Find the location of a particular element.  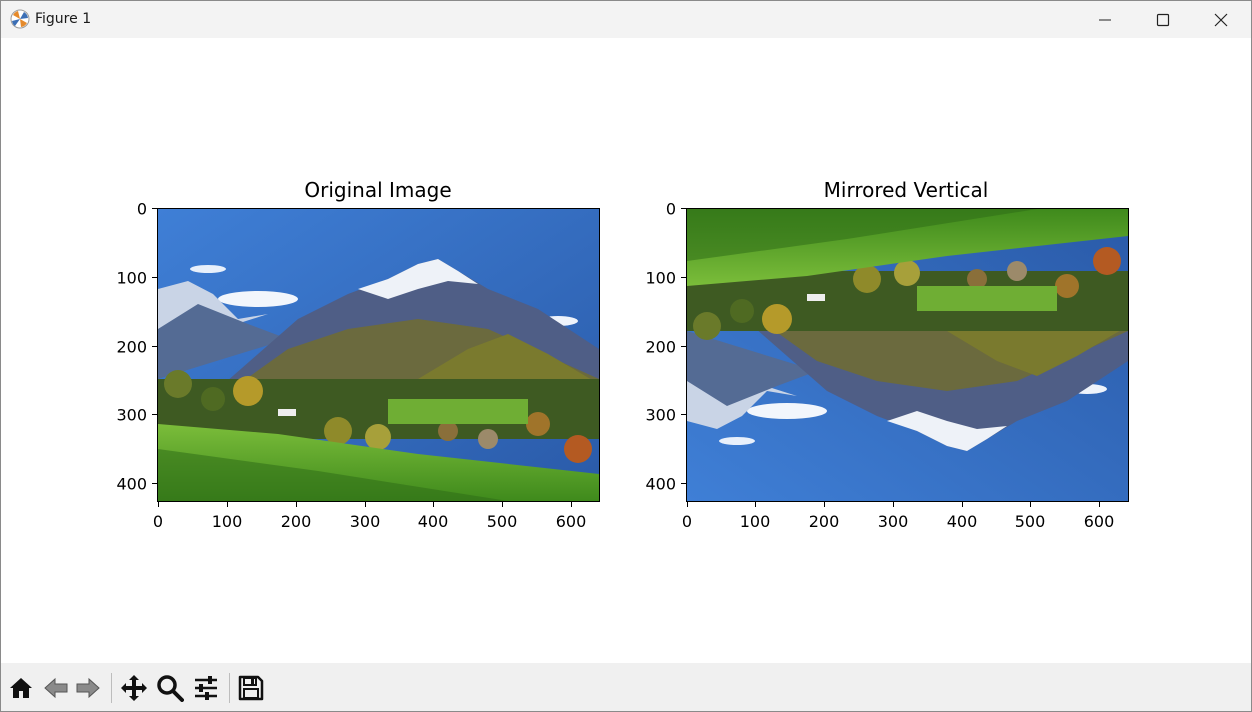

axes-title-original: Original Image is located at coordinates (378, 190).